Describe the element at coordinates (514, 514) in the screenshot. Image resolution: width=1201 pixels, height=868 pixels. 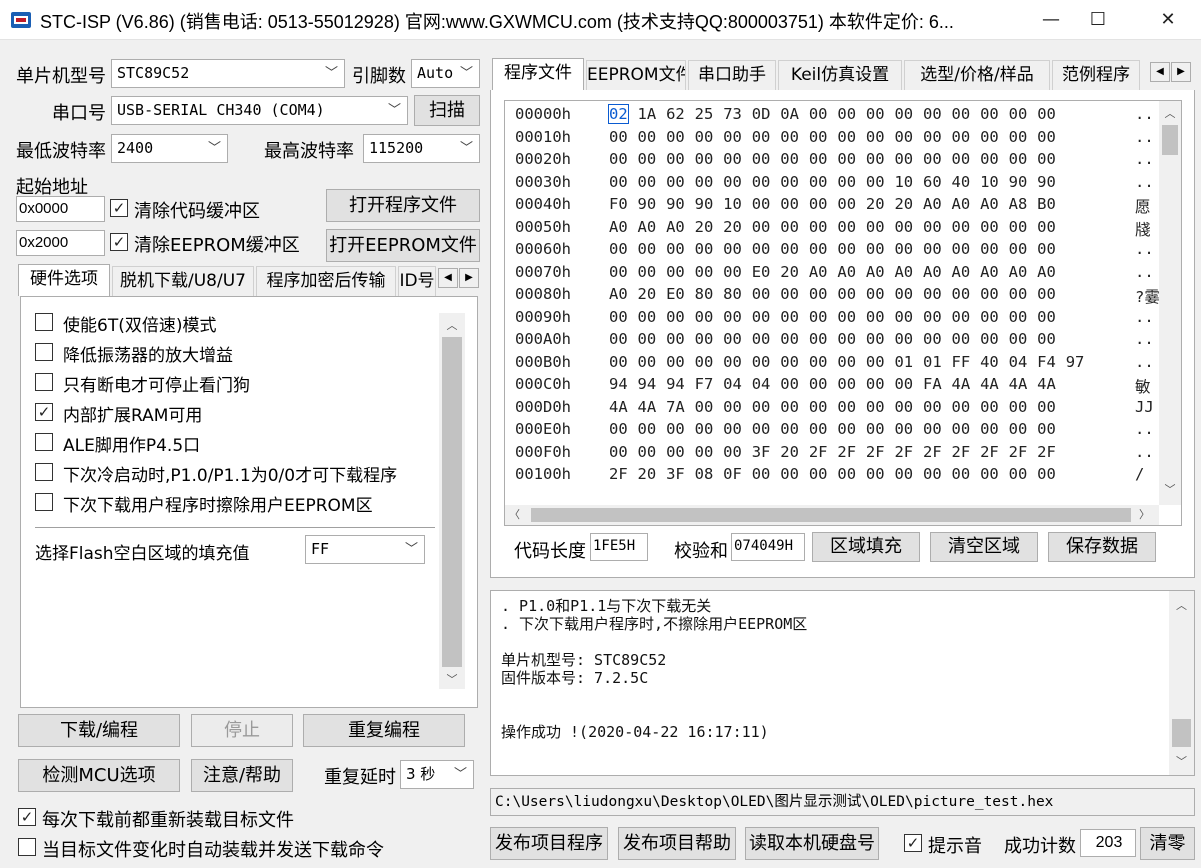
I see `scroll-left-icon: 〈` at that location.